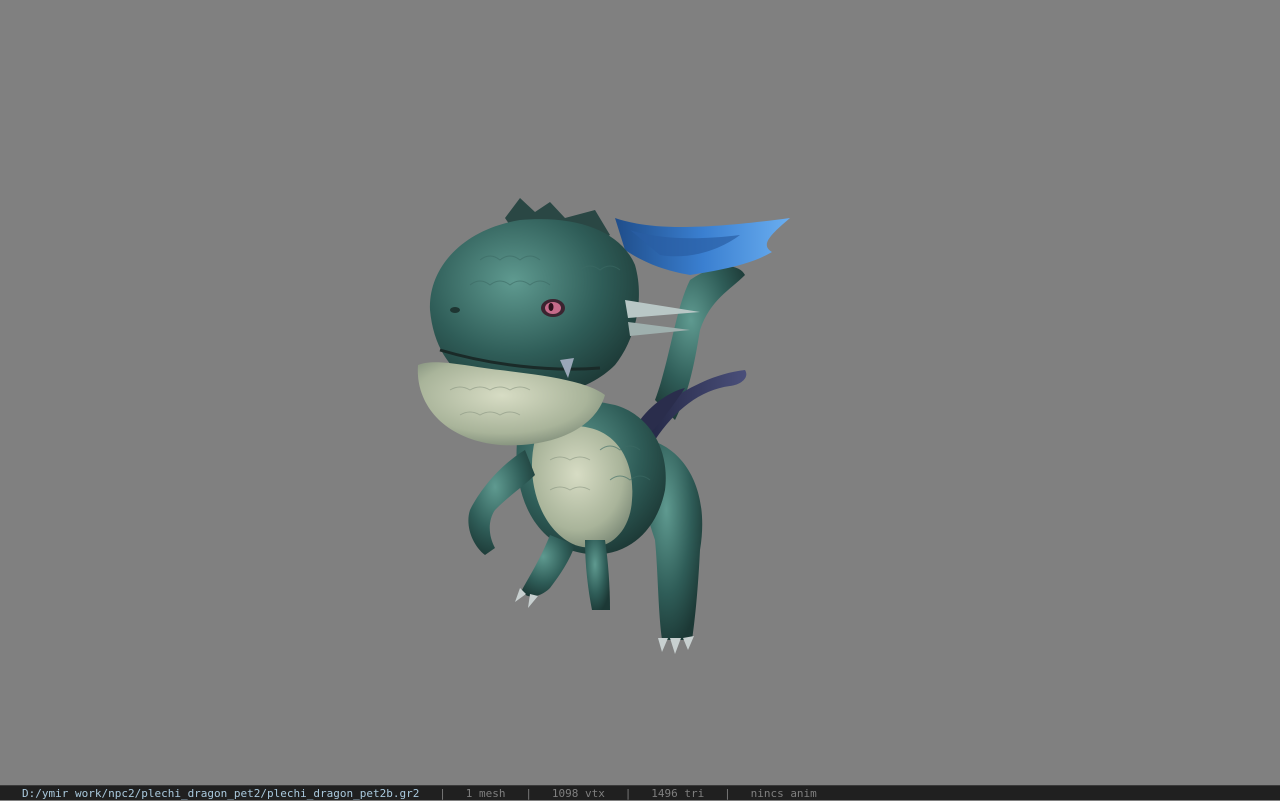 This screenshot has width=1280, height=801. I want to click on vertex-count: 1098 vtx, so click(578, 793).